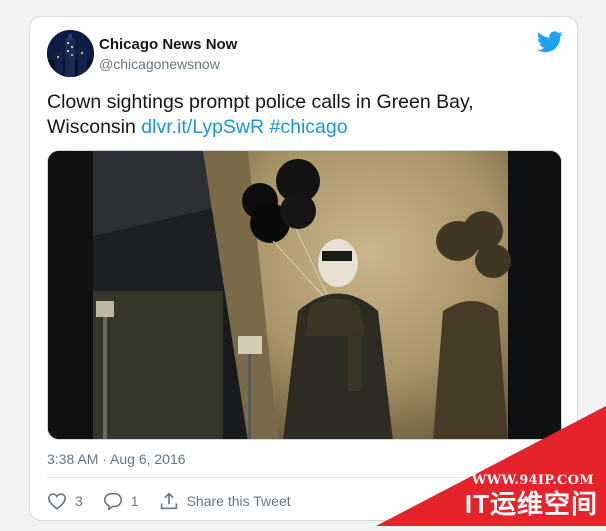 The height and width of the screenshot is (531, 606). I want to click on tweet-timestamp: 3:38 AM · Aug 6, 2016, so click(116, 459).